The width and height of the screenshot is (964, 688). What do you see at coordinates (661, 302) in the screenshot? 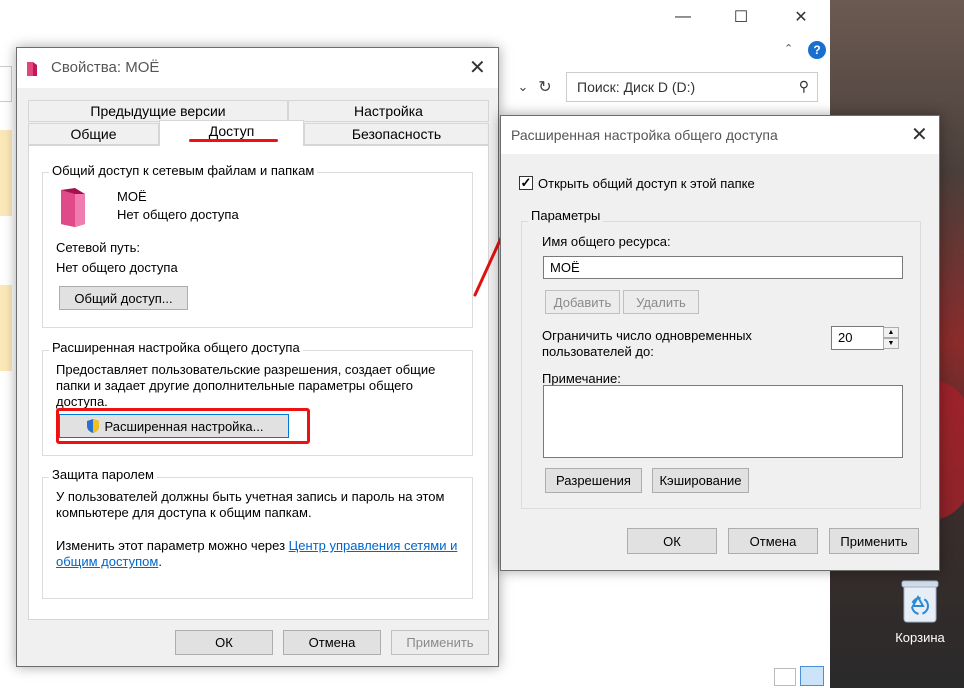
I see `remove-button: Удалить` at bounding box center [661, 302].